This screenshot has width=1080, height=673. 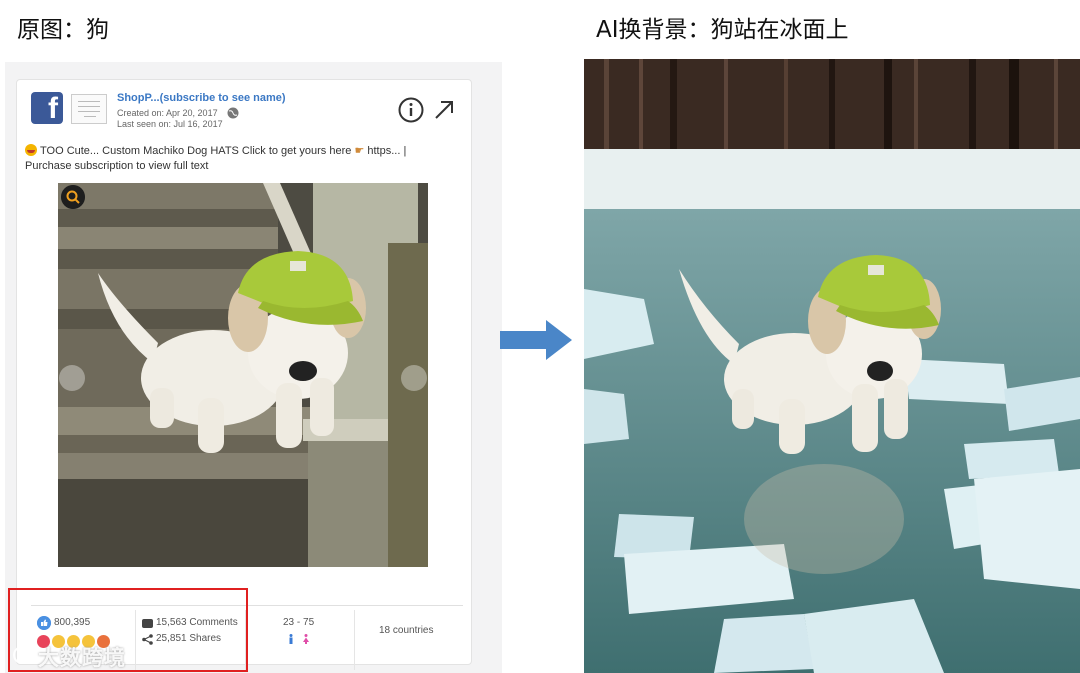 I want to click on watermark-logo-icon, so click(x=24, y=655).